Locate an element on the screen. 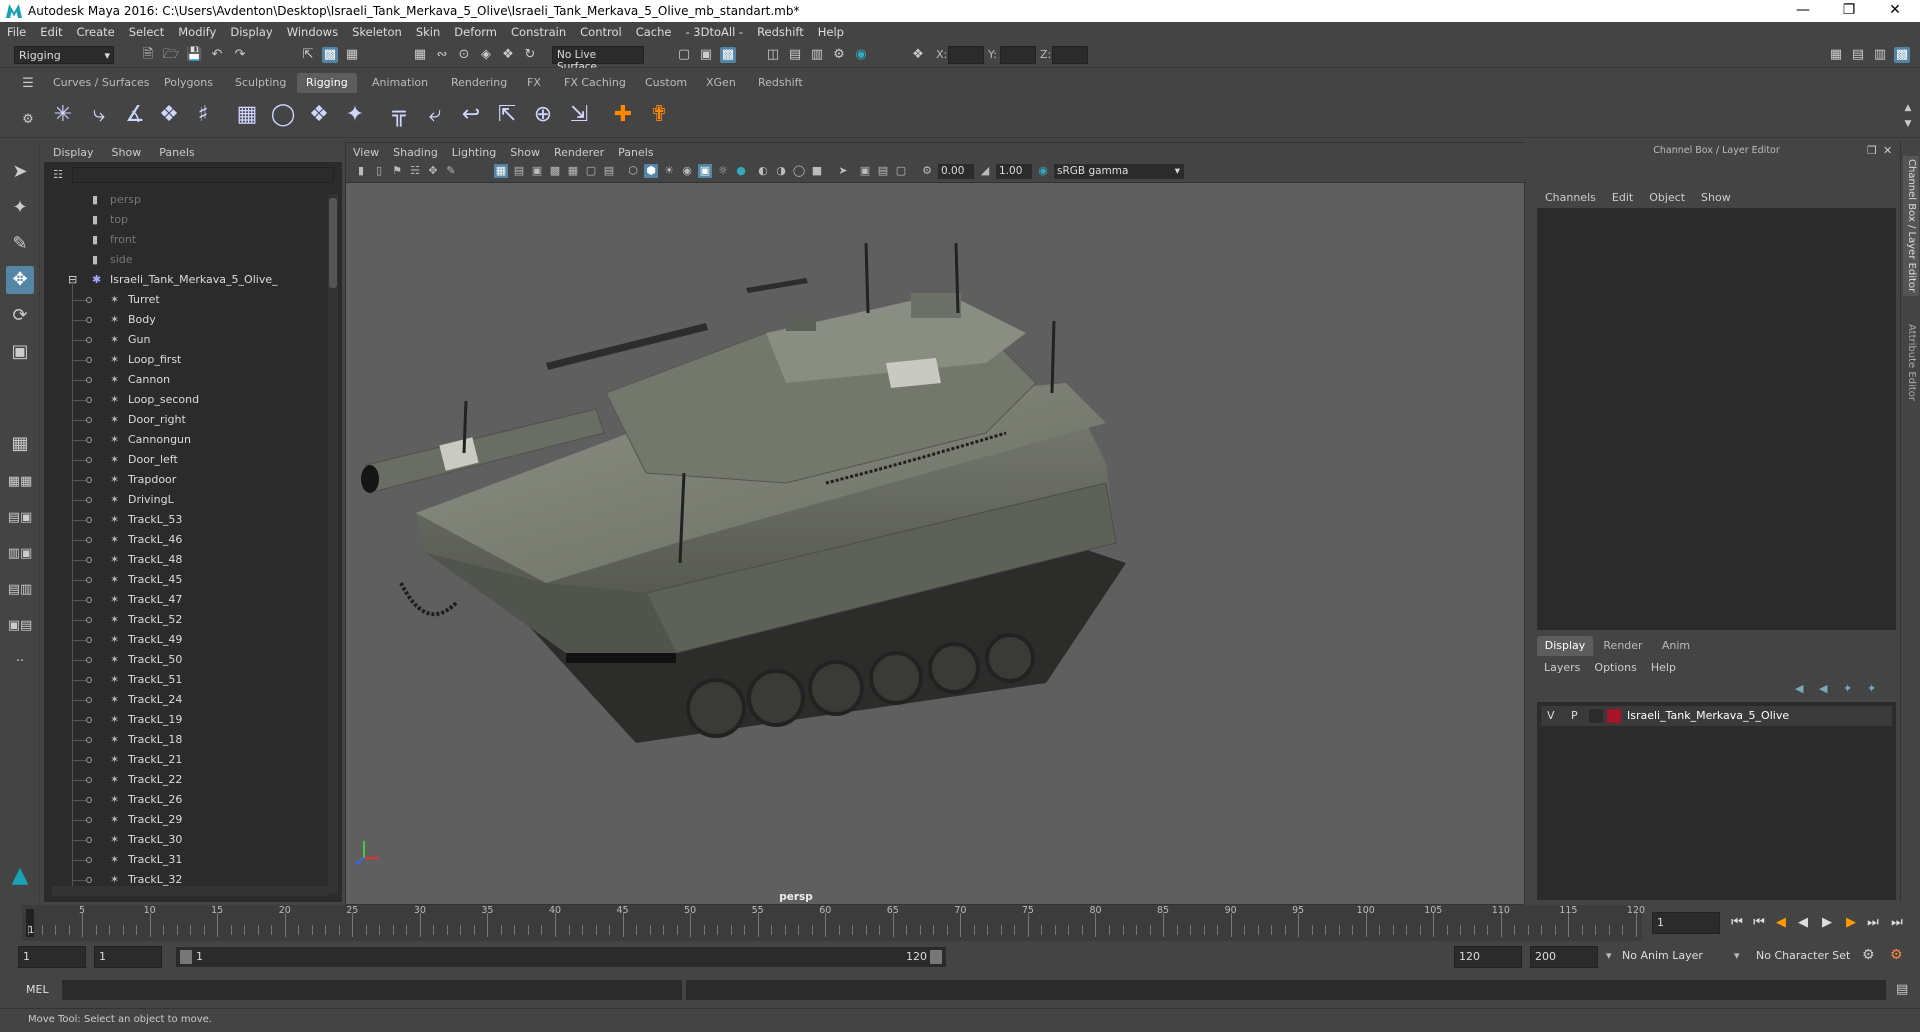  menu-display: Display is located at coordinates (251, 32).